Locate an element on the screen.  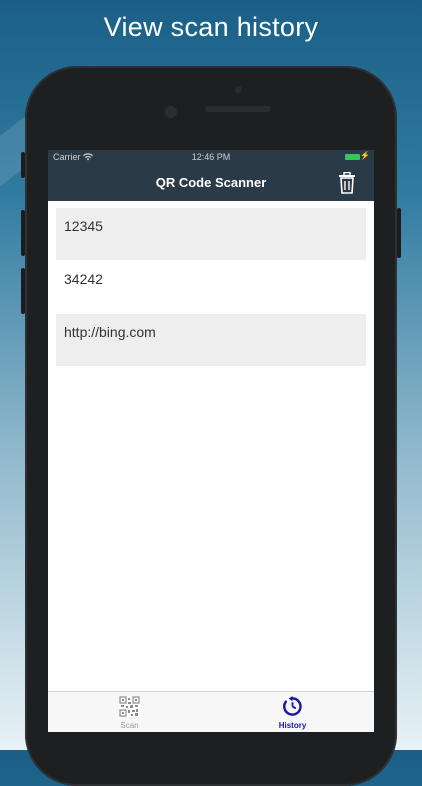
clock-history-icon is located at coordinates (292, 706).